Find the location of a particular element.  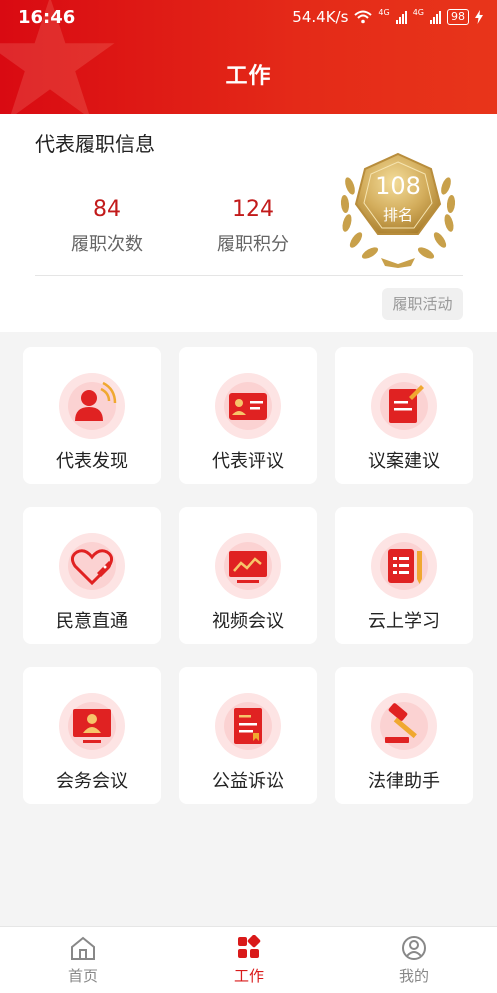

gavel-icon is located at coordinates (404, 726).